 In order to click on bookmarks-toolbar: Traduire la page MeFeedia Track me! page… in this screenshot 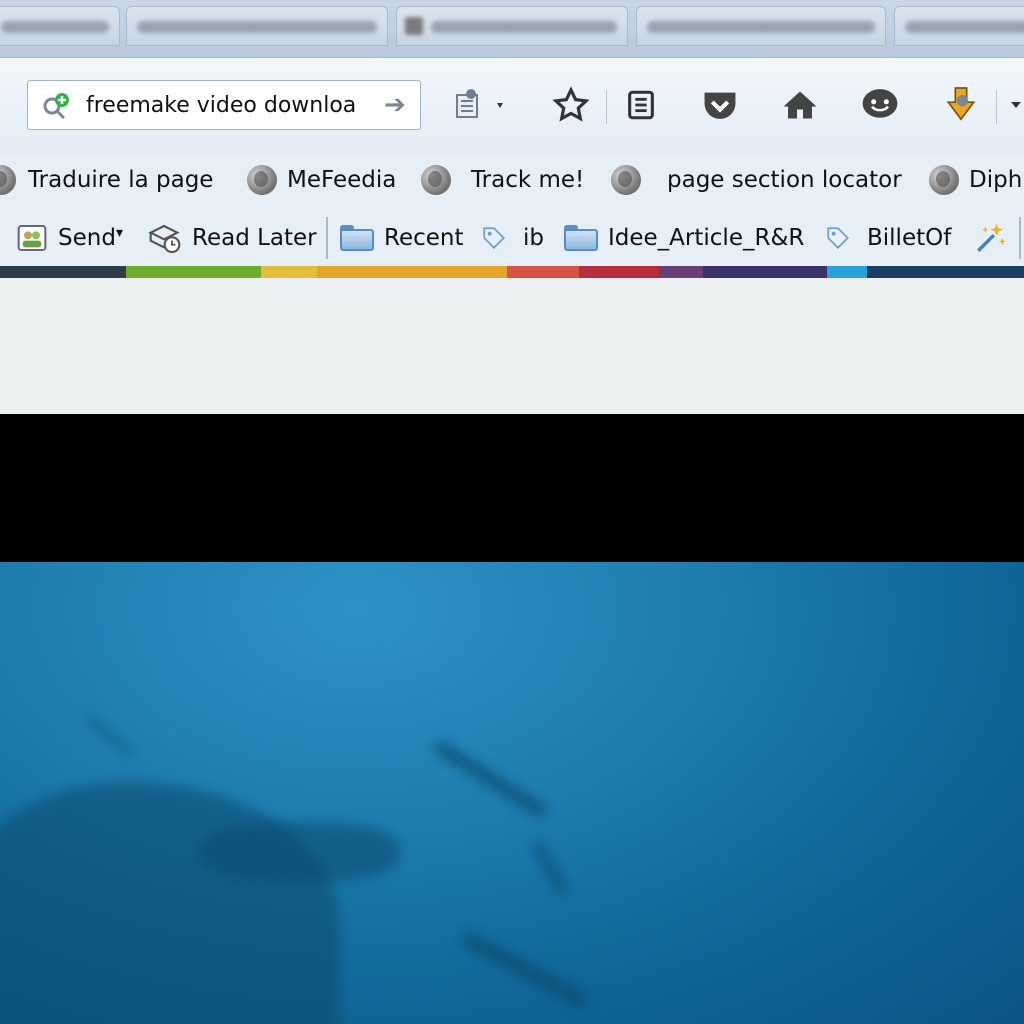, I will do `click(512, 181)`.